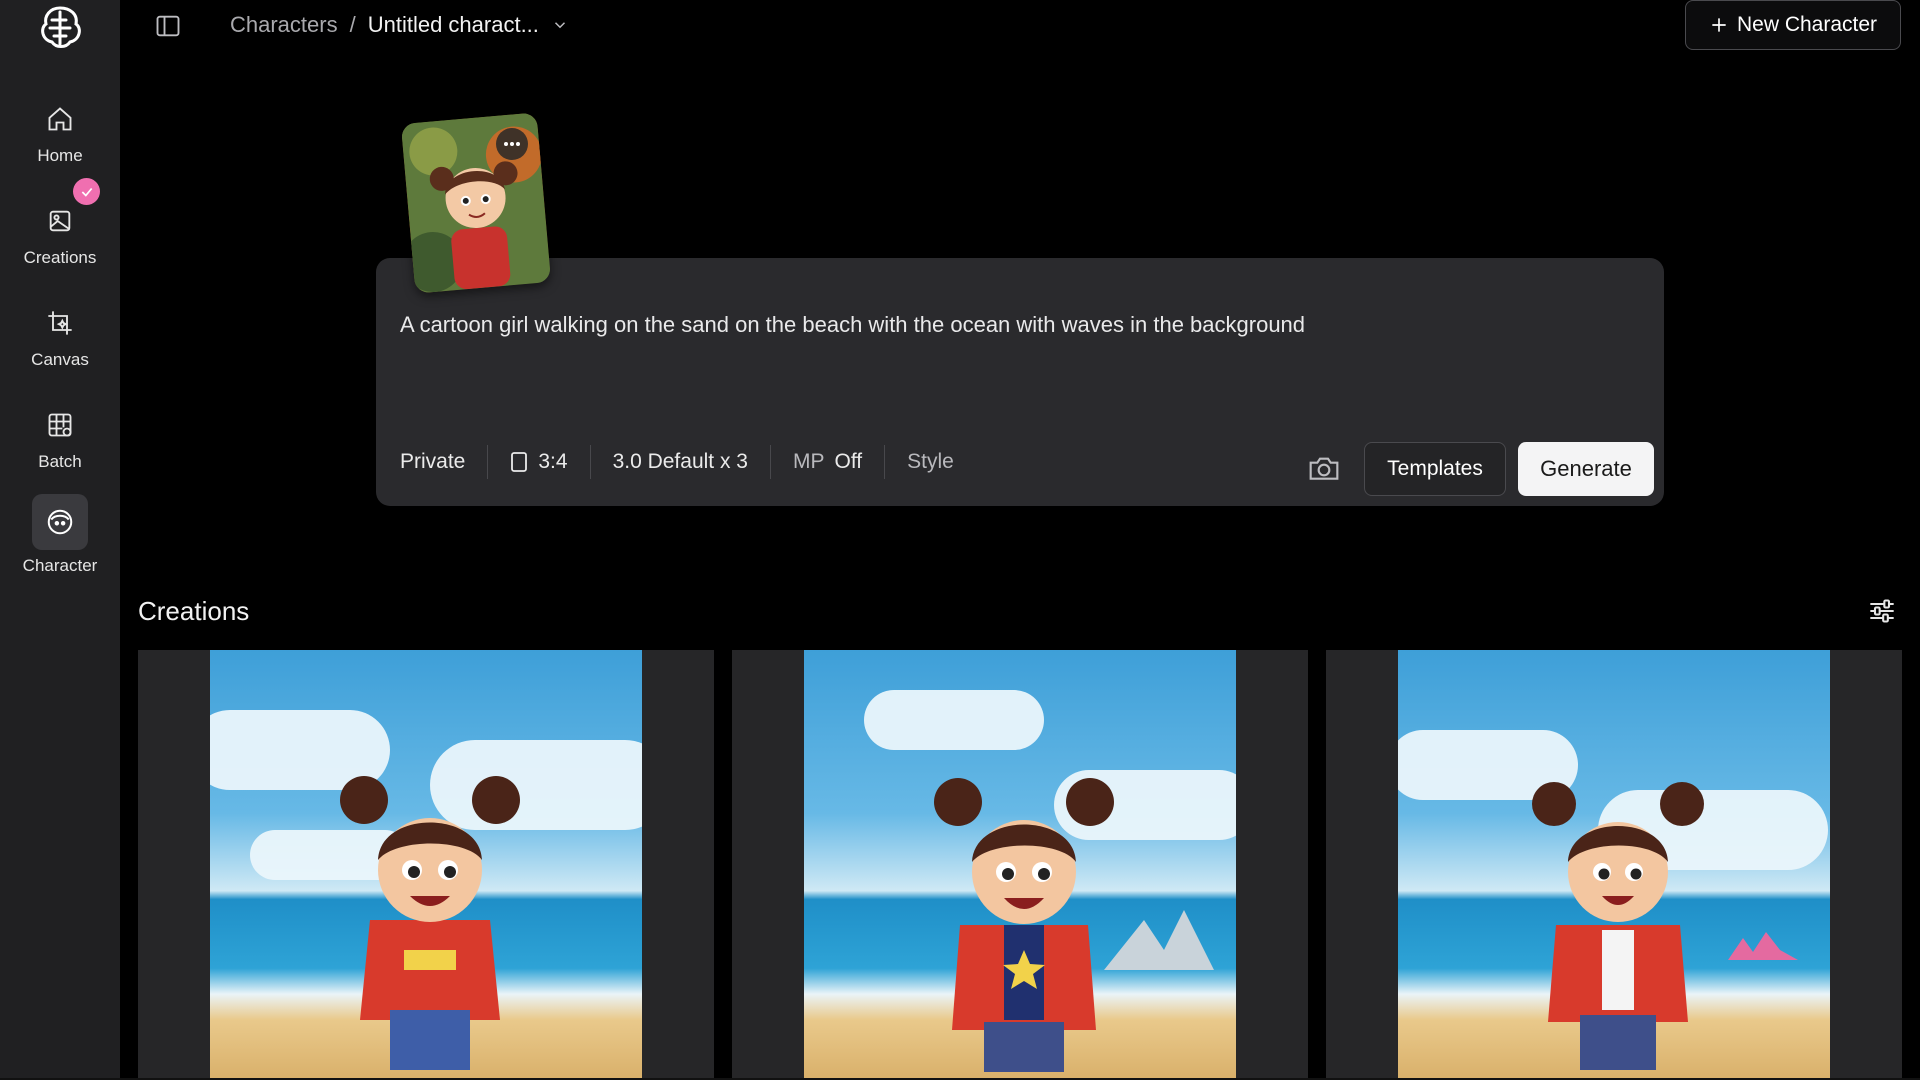 This screenshot has height=1080, width=1920. I want to click on model-label: 3.0 Default x 3, so click(680, 461).